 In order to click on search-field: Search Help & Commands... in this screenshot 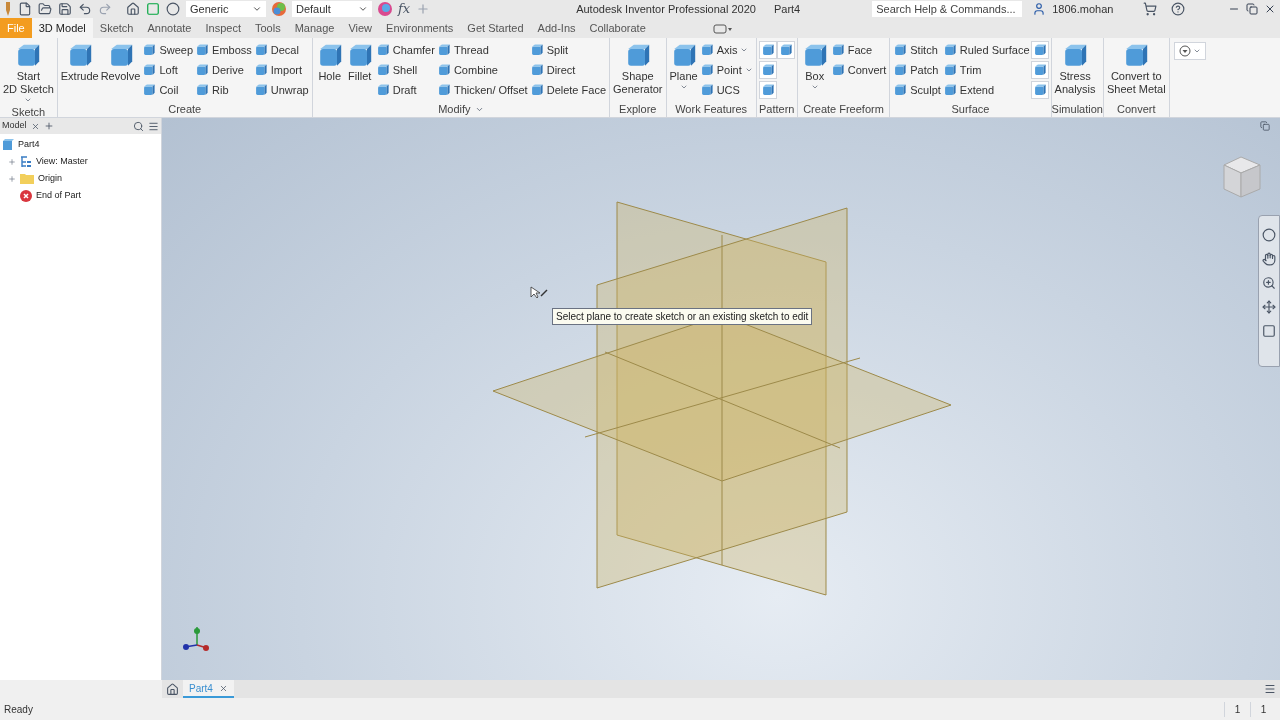, I will do `click(947, 9)`.